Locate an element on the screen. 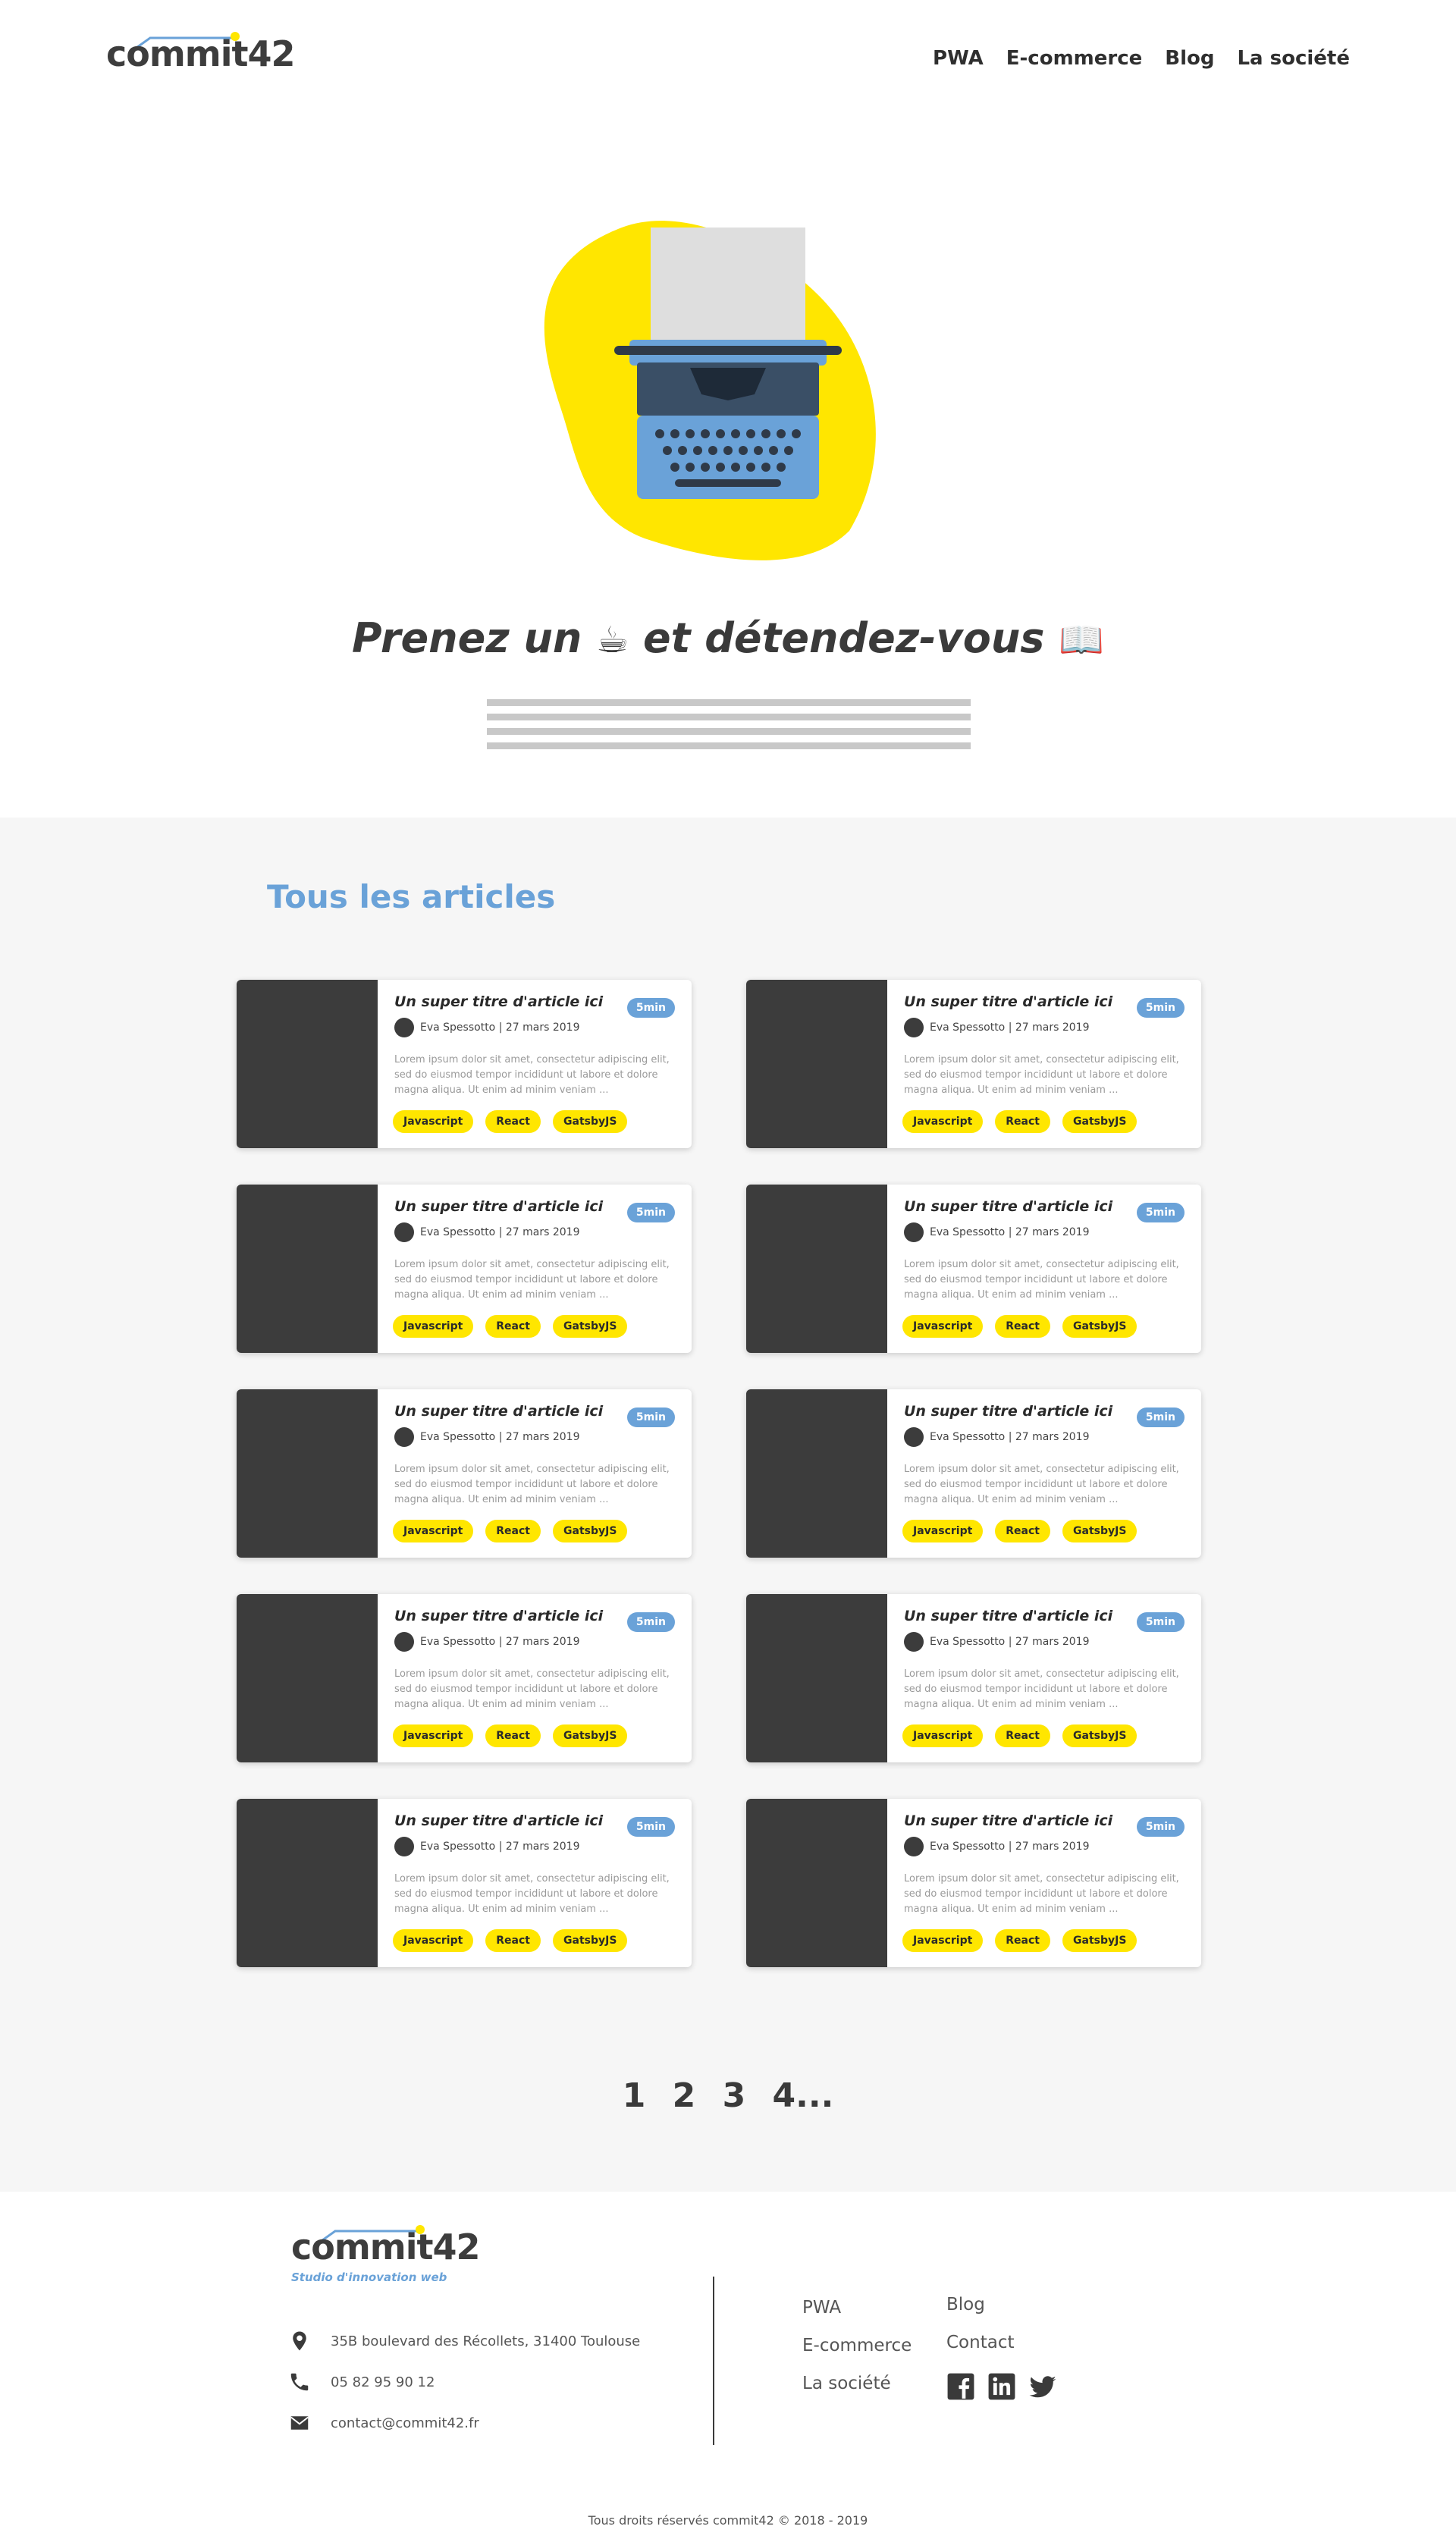  nav-link-ecommerce: E-commerce is located at coordinates (1074, 58).